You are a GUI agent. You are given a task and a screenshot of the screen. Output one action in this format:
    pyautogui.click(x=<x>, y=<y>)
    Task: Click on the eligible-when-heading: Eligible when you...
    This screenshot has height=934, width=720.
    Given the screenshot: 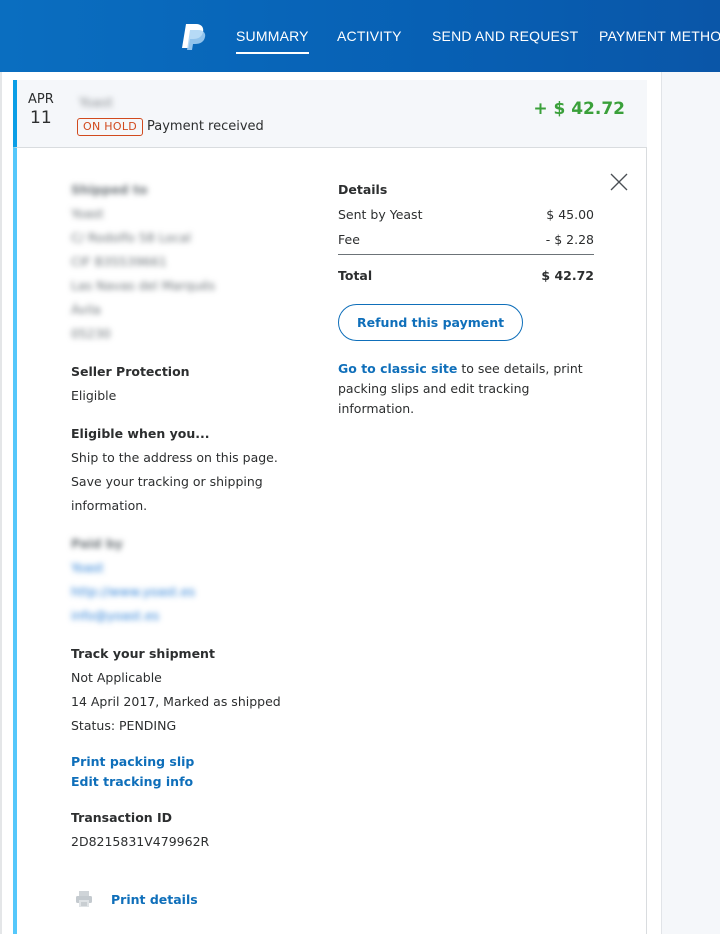 What is the action you would take?
    pyautogui.click(x=140, y=433)
    